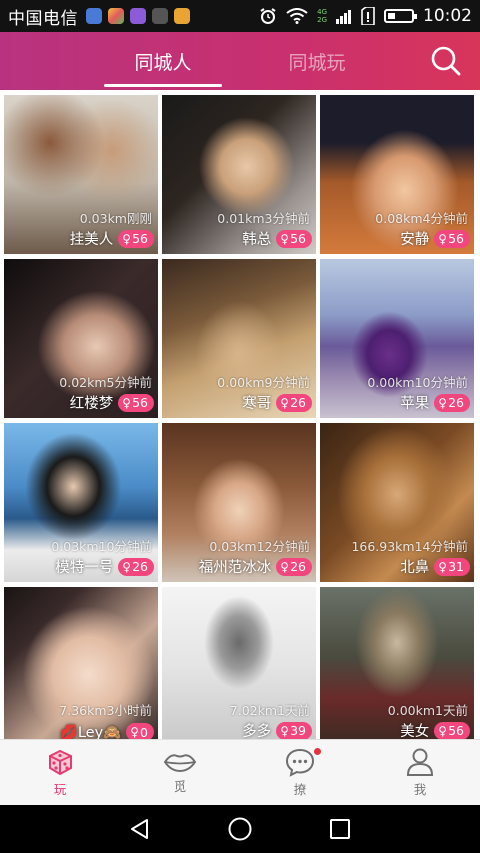 This screenshot has height=853, width=480. I want to click on recents-square-icon, so click(340, 829).